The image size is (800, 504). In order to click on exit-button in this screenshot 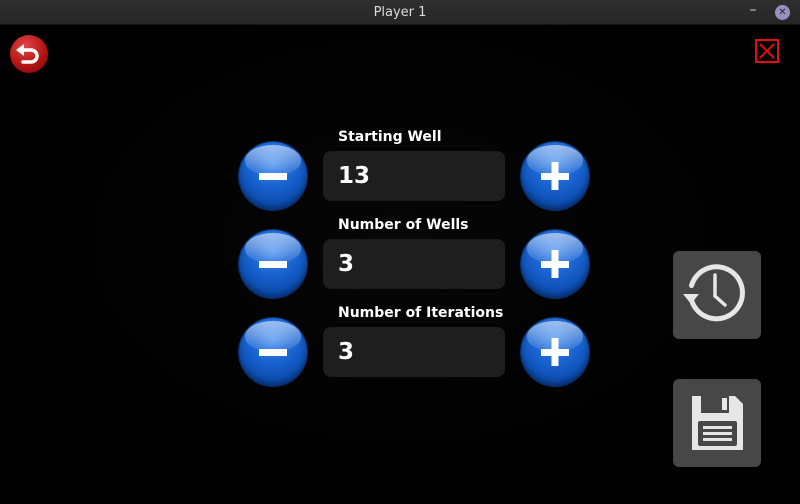, I will do `click(767, 51)`.